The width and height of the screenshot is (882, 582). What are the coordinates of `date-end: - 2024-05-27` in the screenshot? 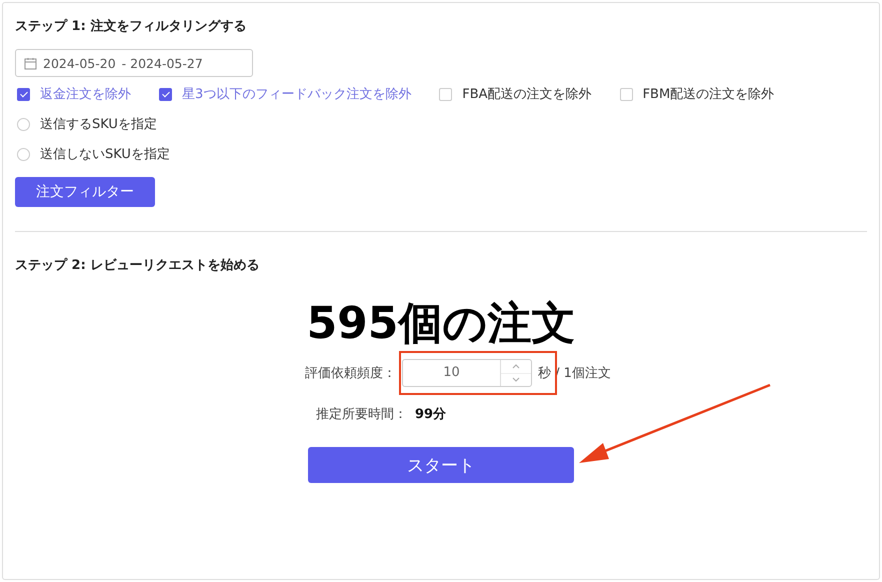 It's located at (162, 63).